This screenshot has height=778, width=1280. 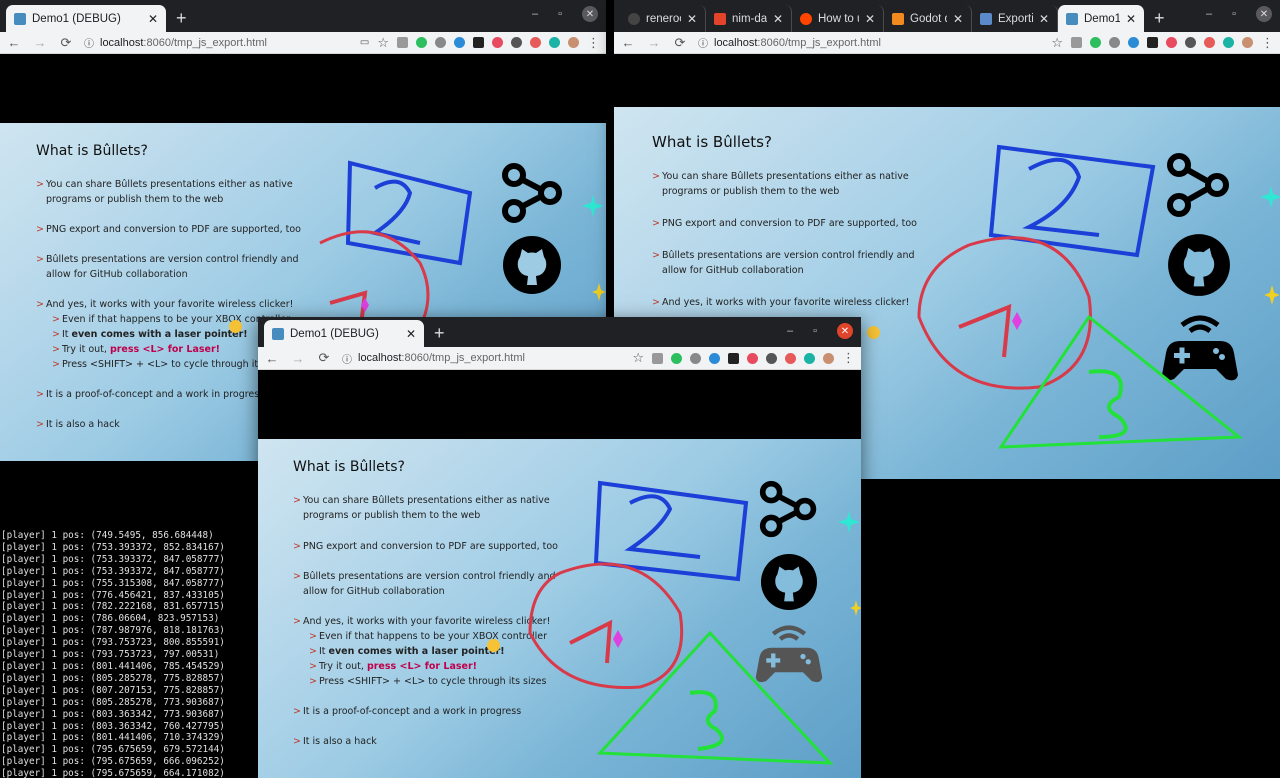 I want to click on sub-bullet: It even comes with a laser pointer!, so click(x=150, y=334).